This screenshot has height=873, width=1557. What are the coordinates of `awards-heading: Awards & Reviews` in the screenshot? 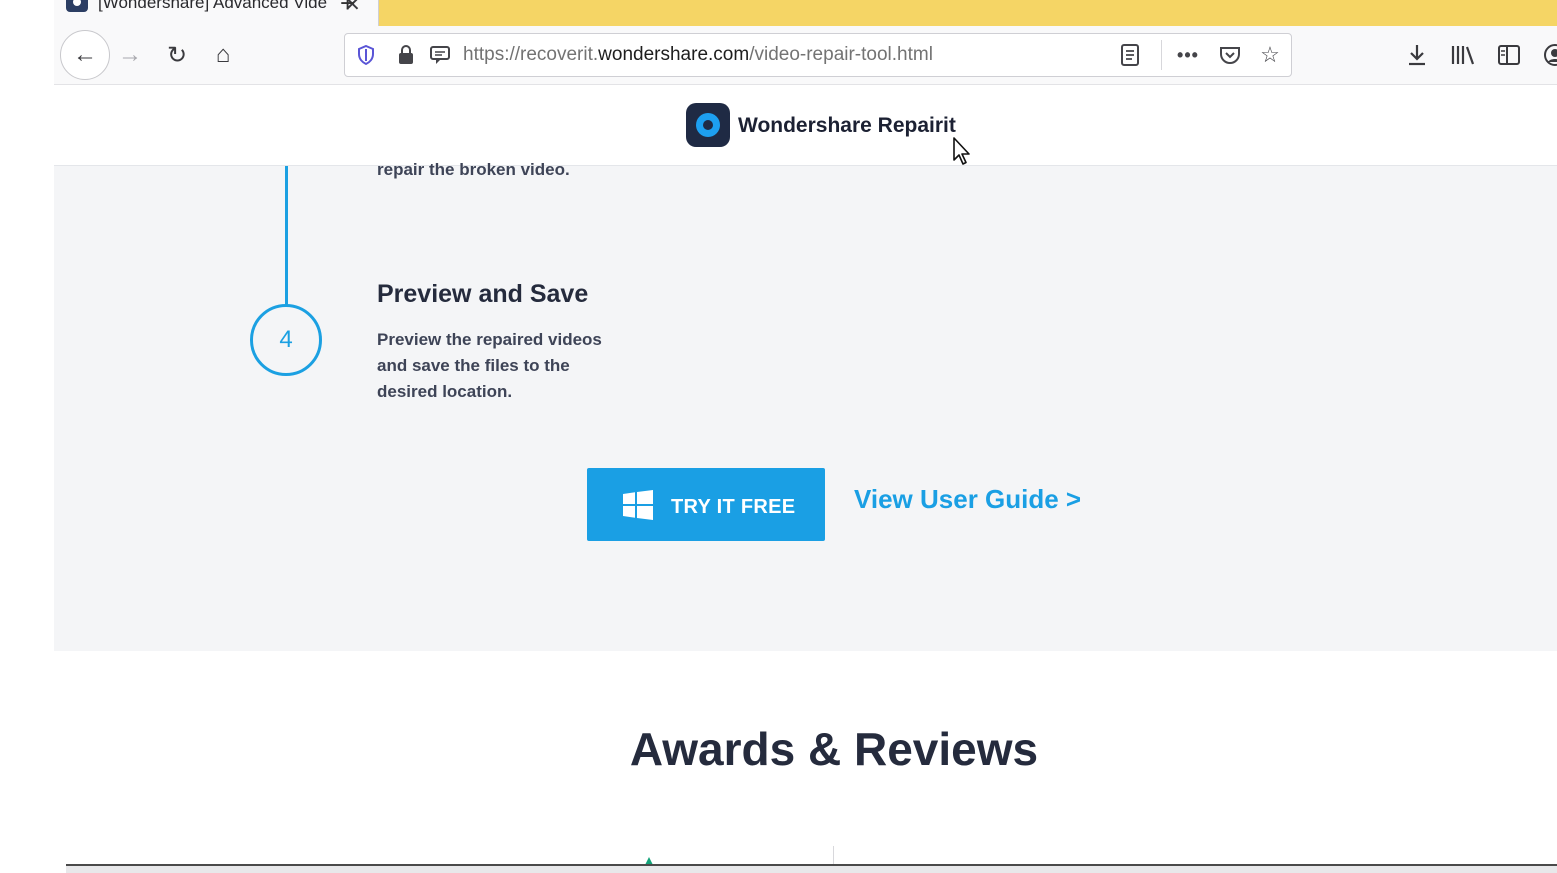 It's located at (834, 749).